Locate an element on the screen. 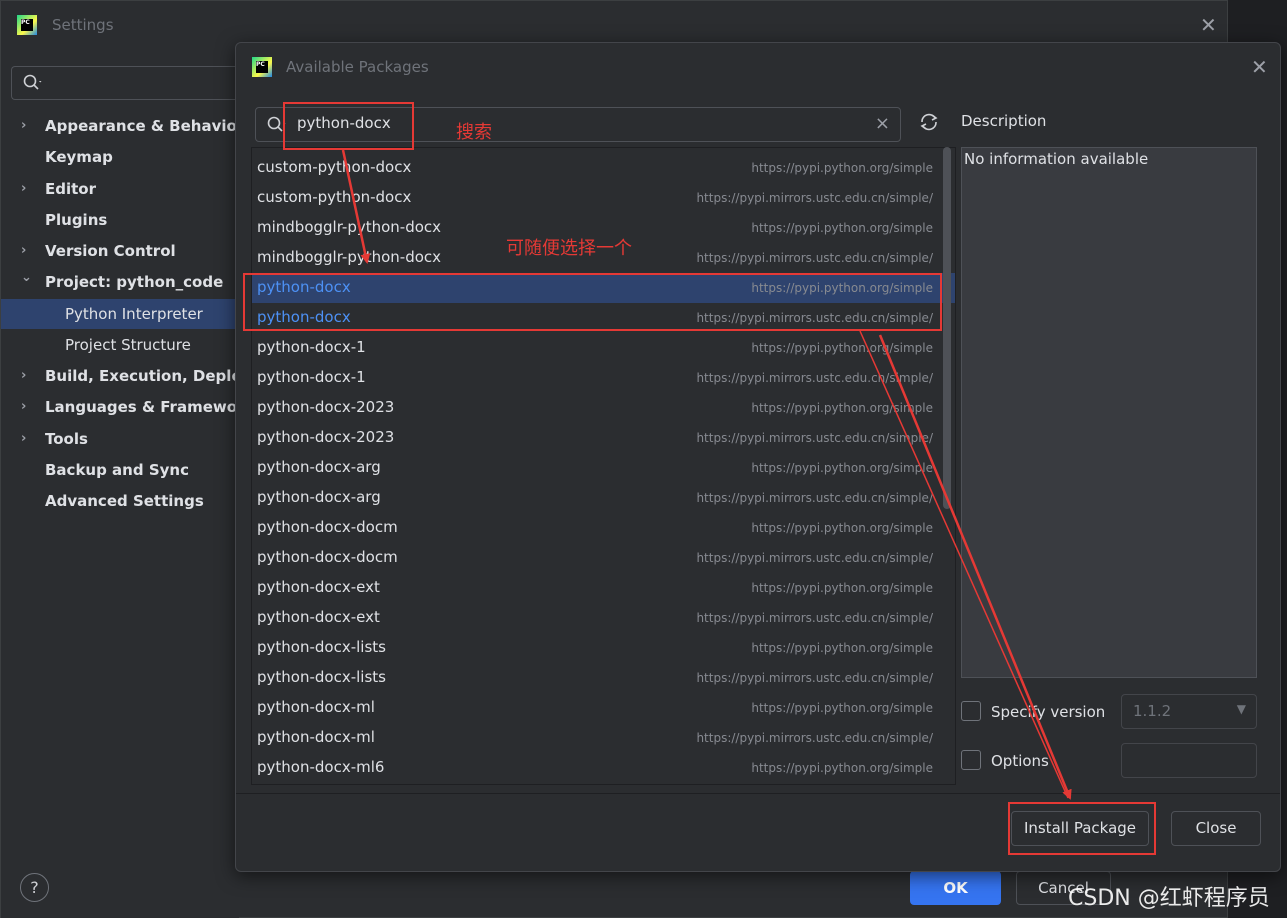 The height and width of the screenshot is (918, 1287). sidebar-item: › Editor is located at coordinates (120, 189).